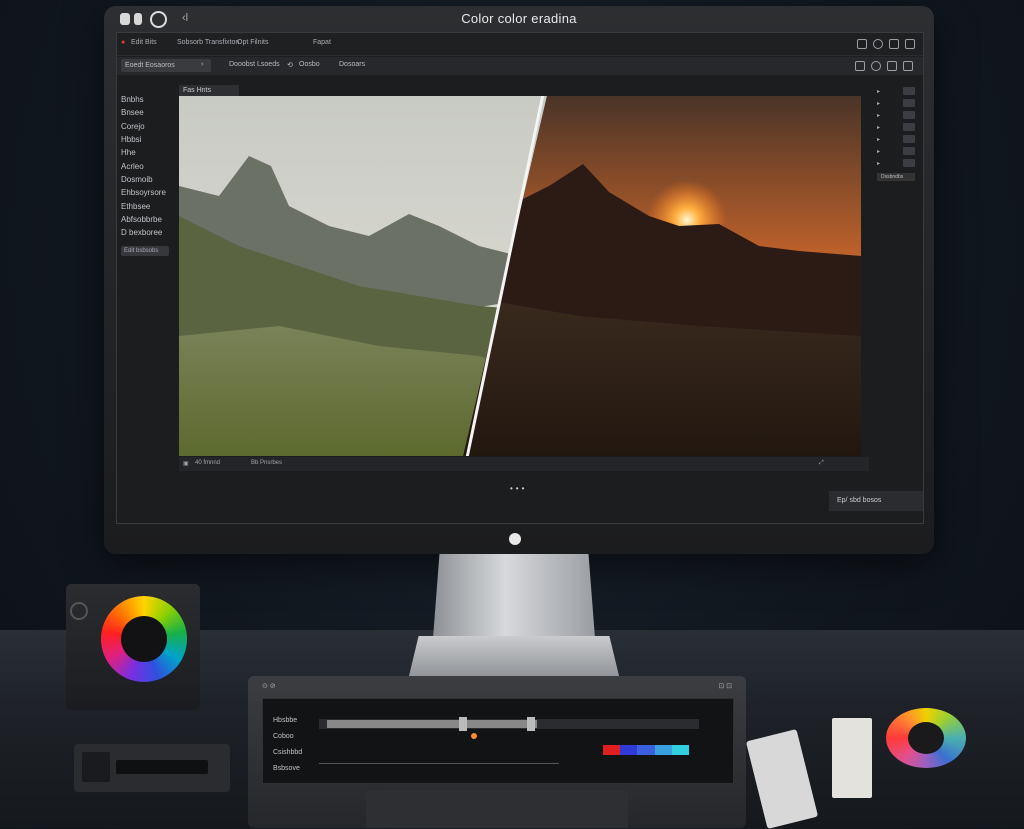 The image size is (1024, 829). I want to click on share-icon, so click(892, 66).